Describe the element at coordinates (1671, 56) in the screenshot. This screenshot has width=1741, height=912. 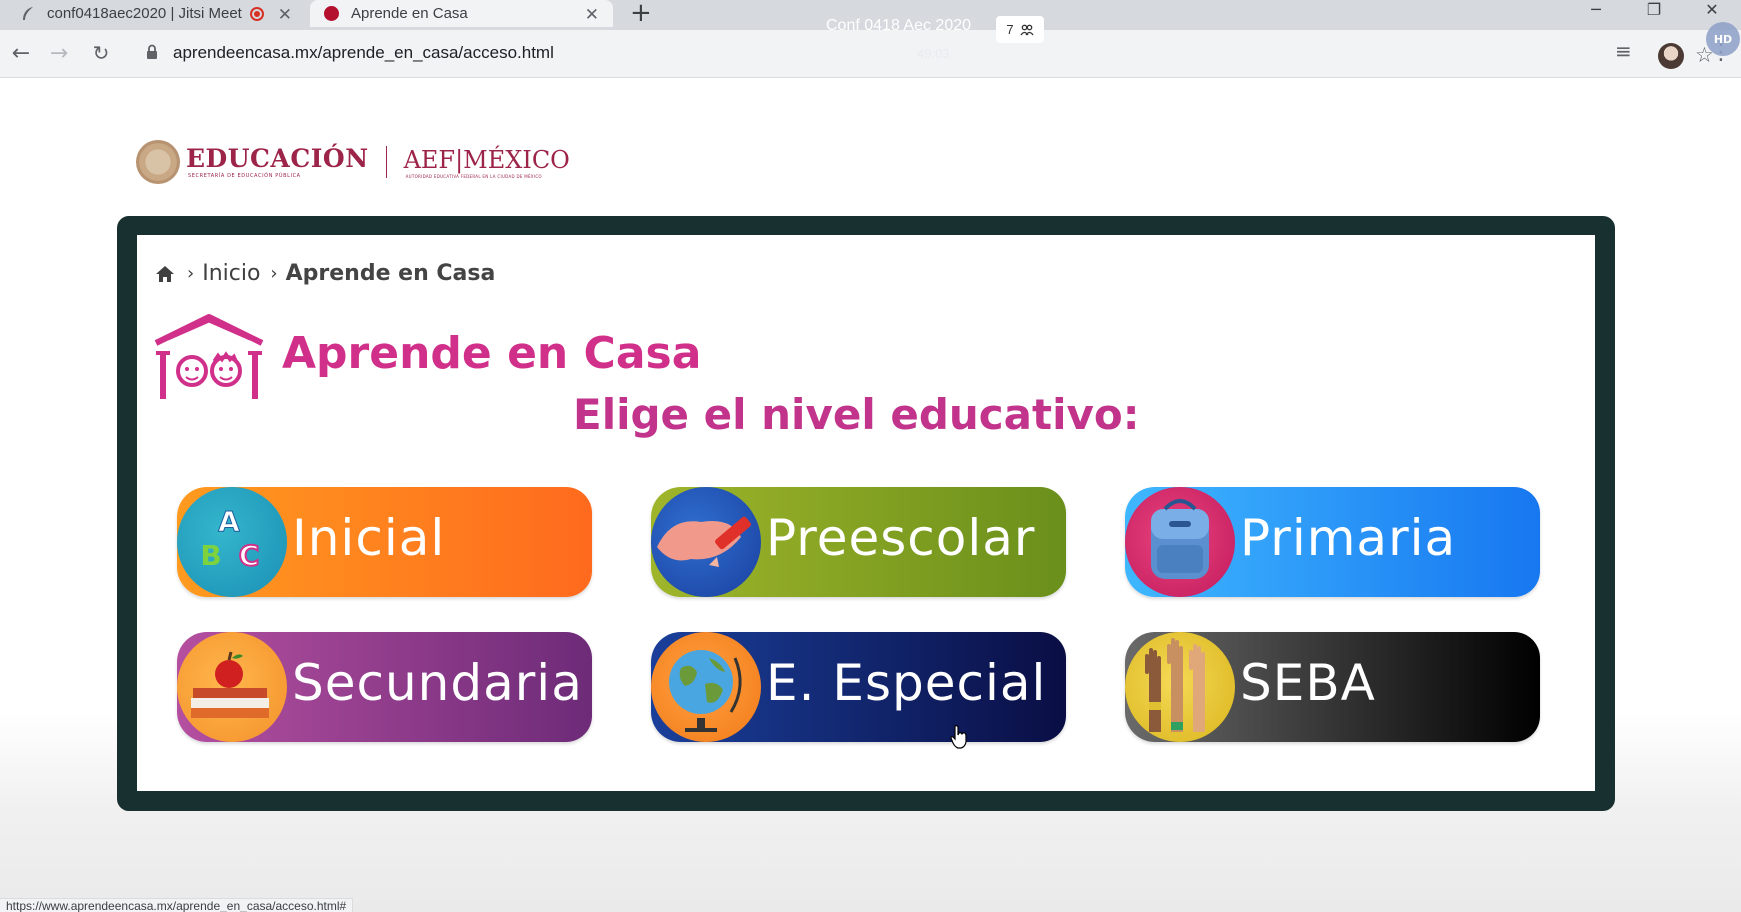
I see `profile-avatar` at that location.